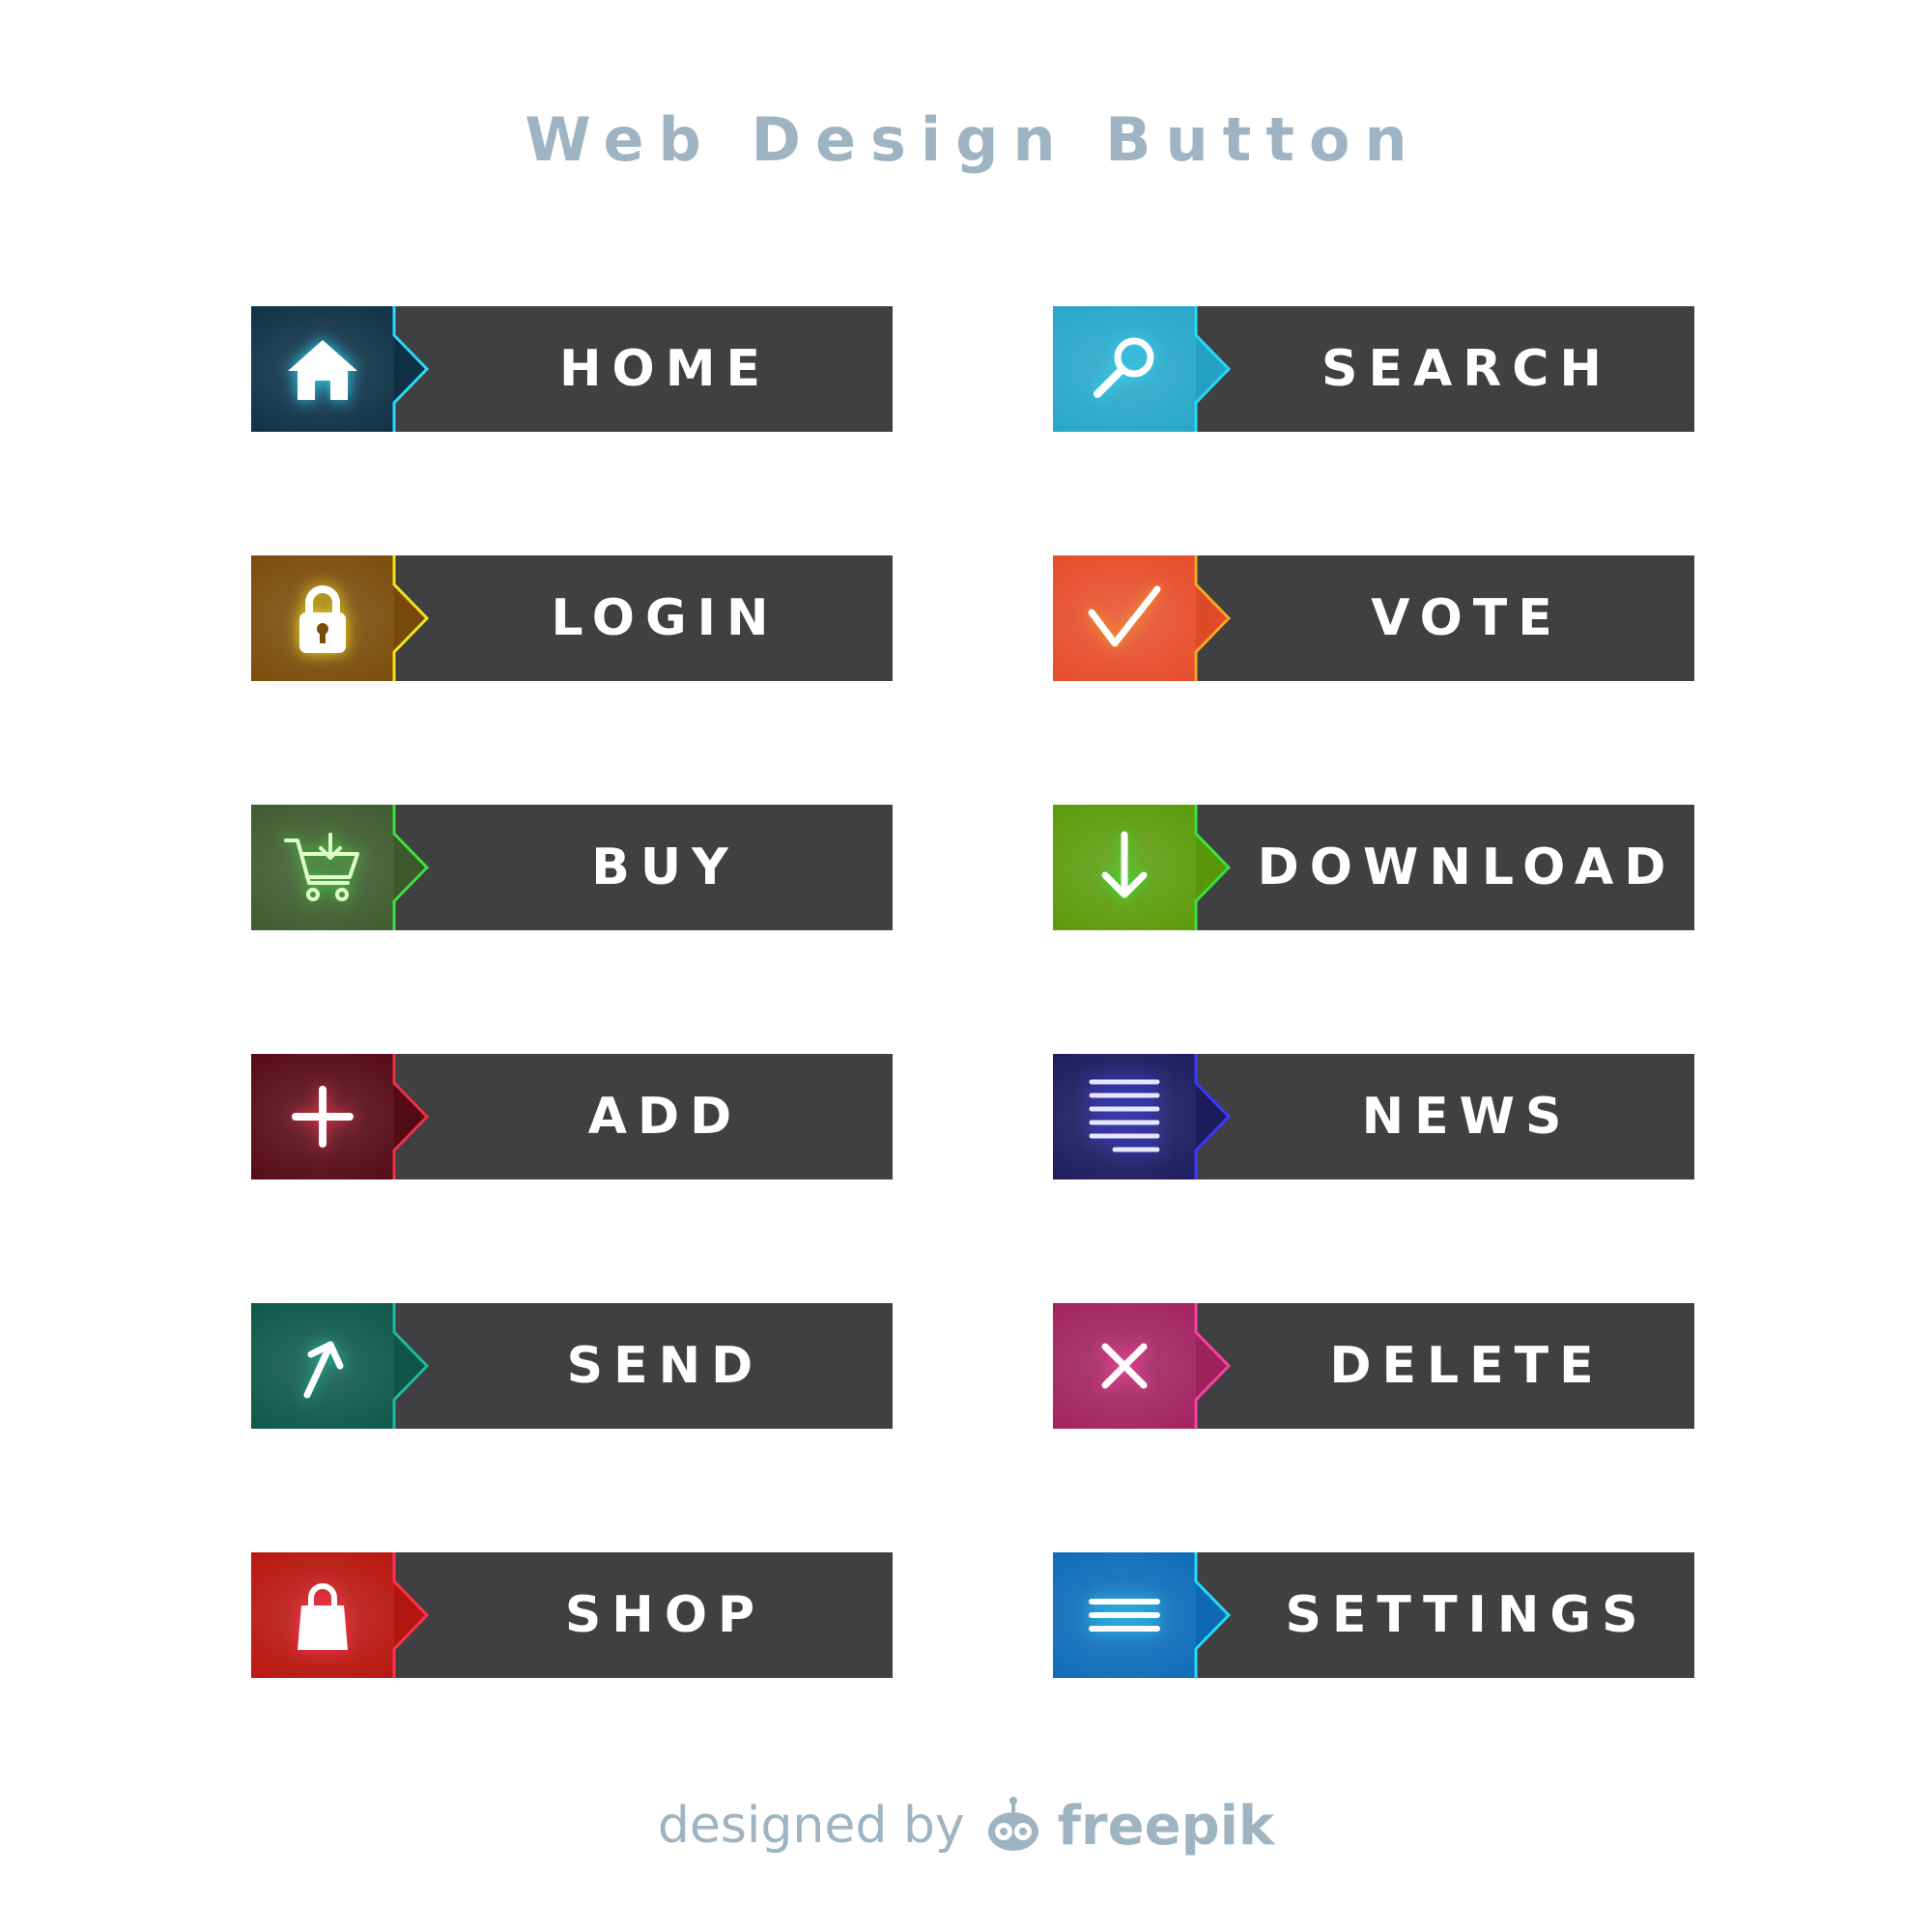 The height and width of the screenshot is (1932, 1932). What do you see at coordinates (322, 1366) in the screenshot?
I see `send-arrow-icon` at bounding box center [322, 1366].